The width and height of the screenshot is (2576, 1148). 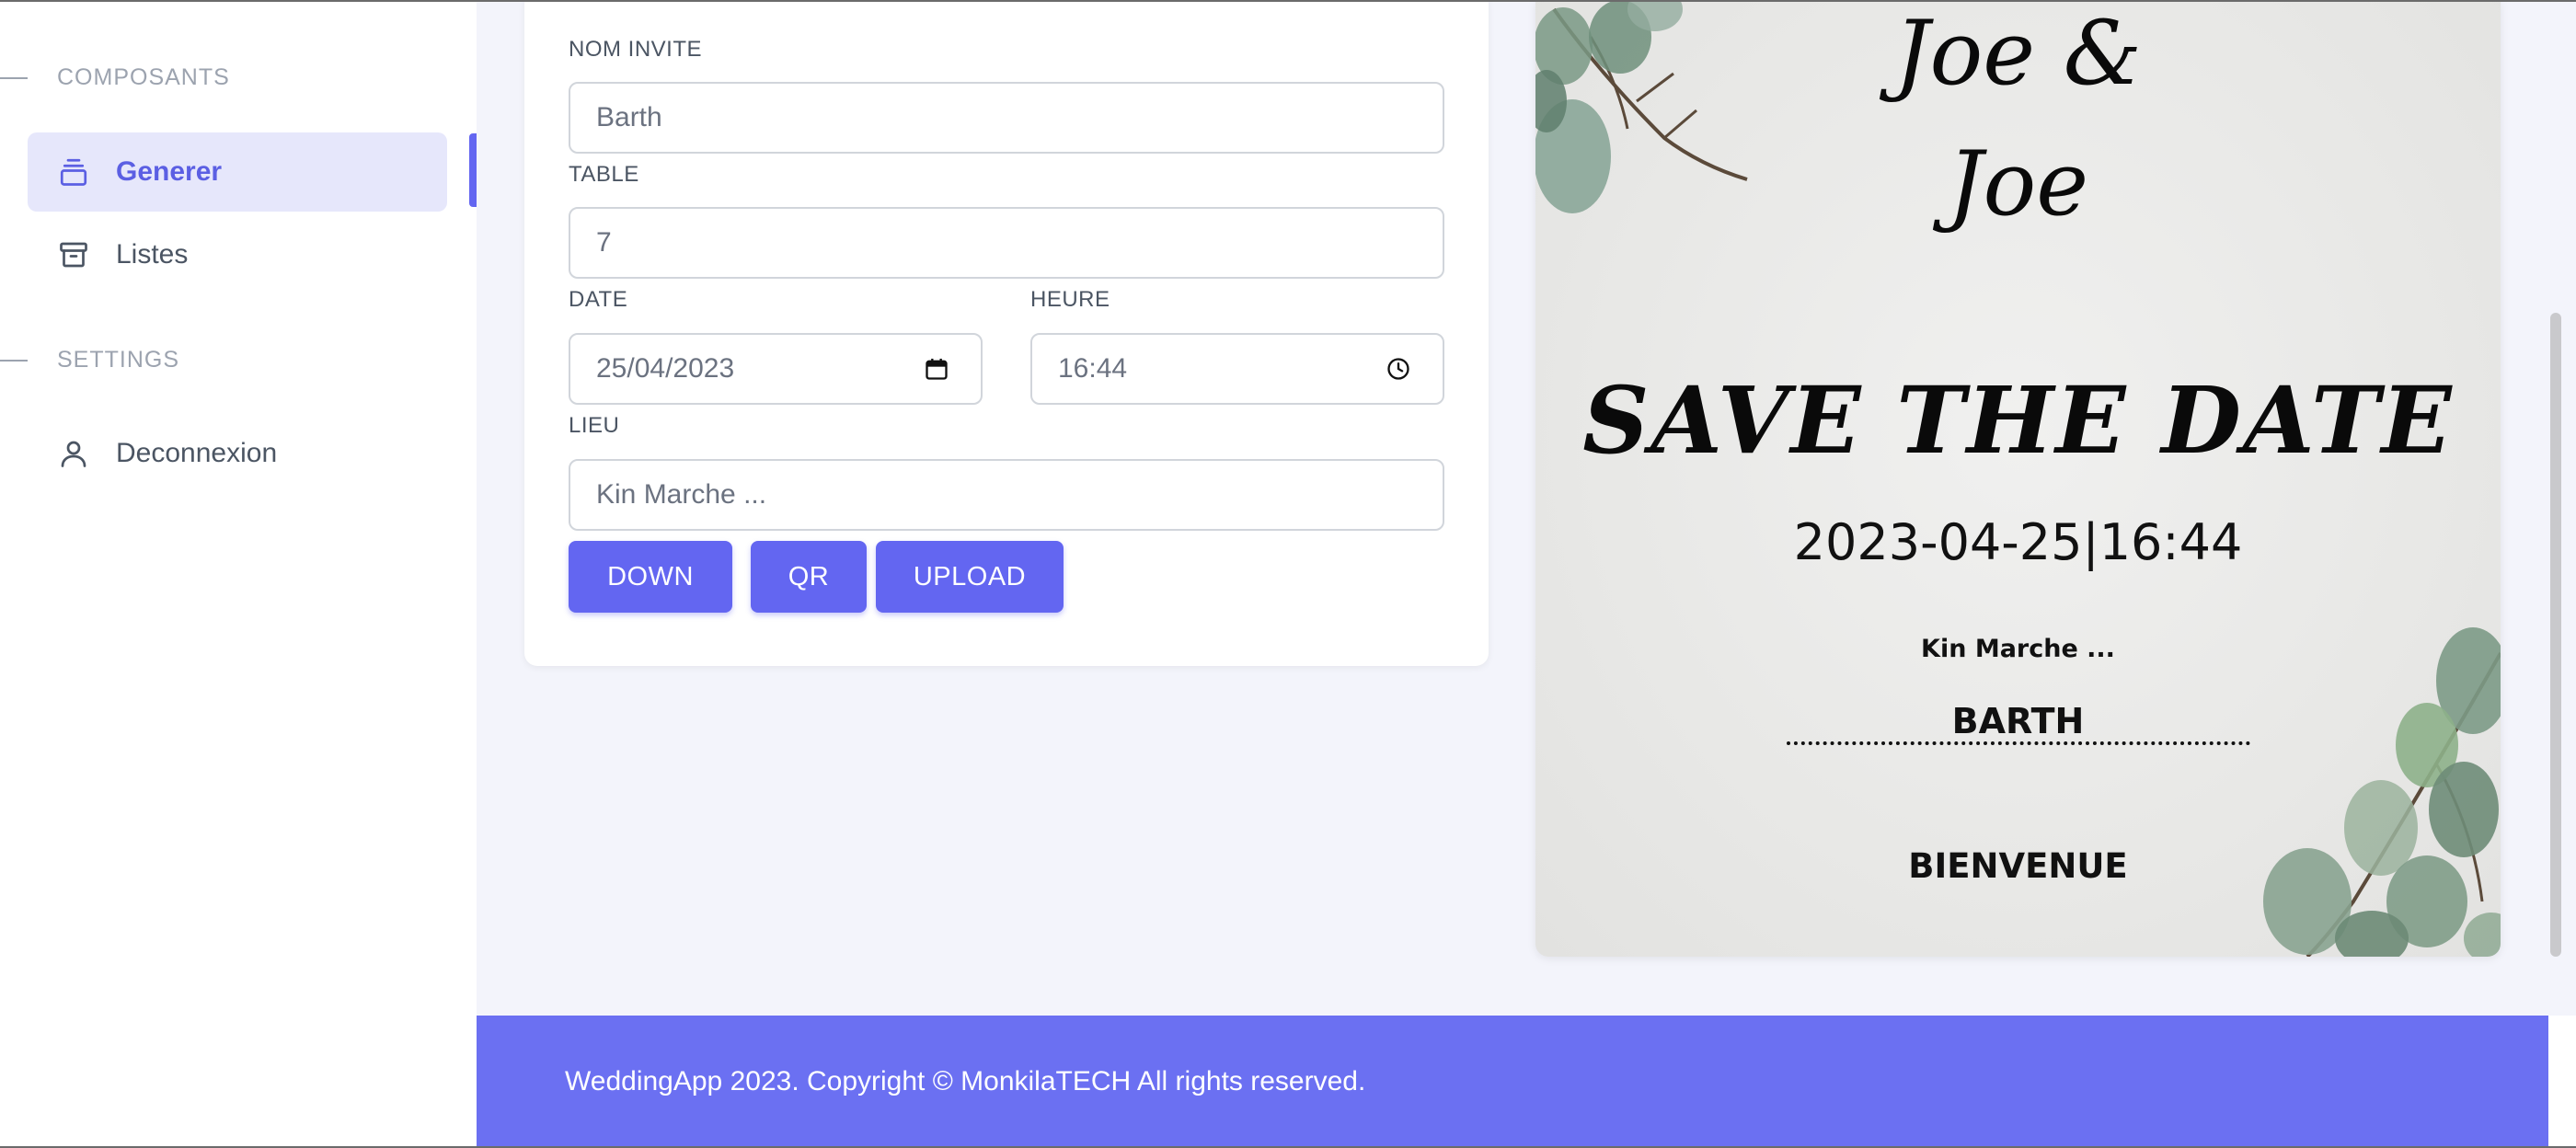 What do you see at coordinates (2018, 183) in the screenshot?
I see `couple-names-line2: Joe` at bounding box center [2018, 183].